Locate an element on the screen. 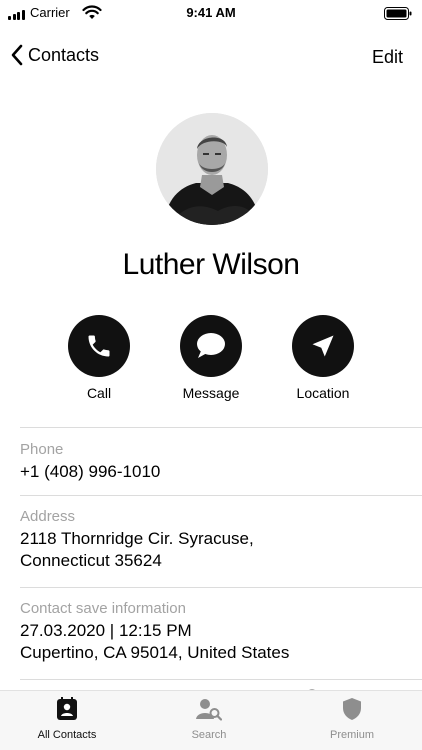 The image size is (422, 750). avatar-photo is located at coordinates (212, 169).